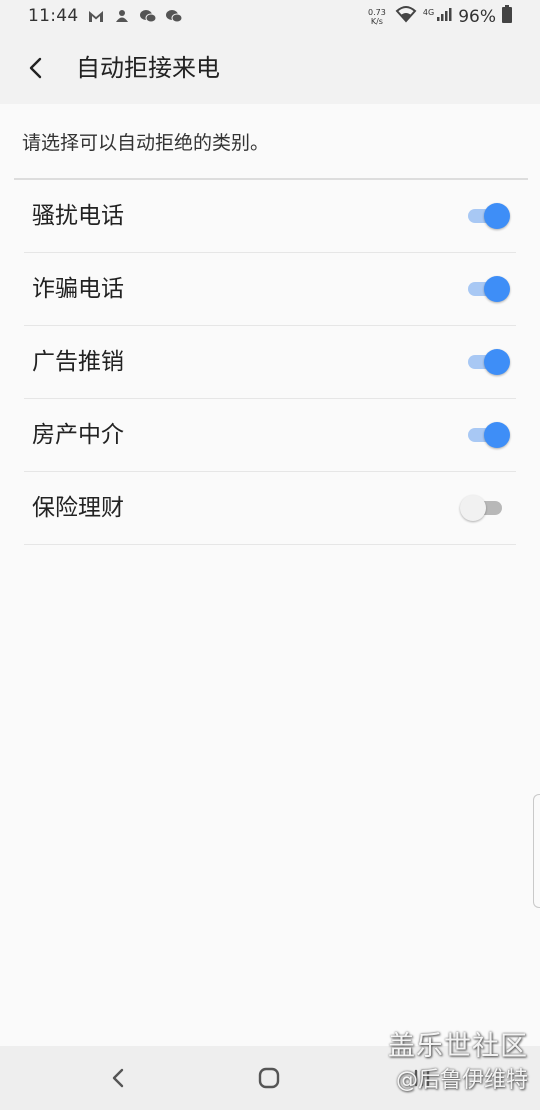  I want to click on watermark-main: 盖乐世社区, so click(458, 1046).